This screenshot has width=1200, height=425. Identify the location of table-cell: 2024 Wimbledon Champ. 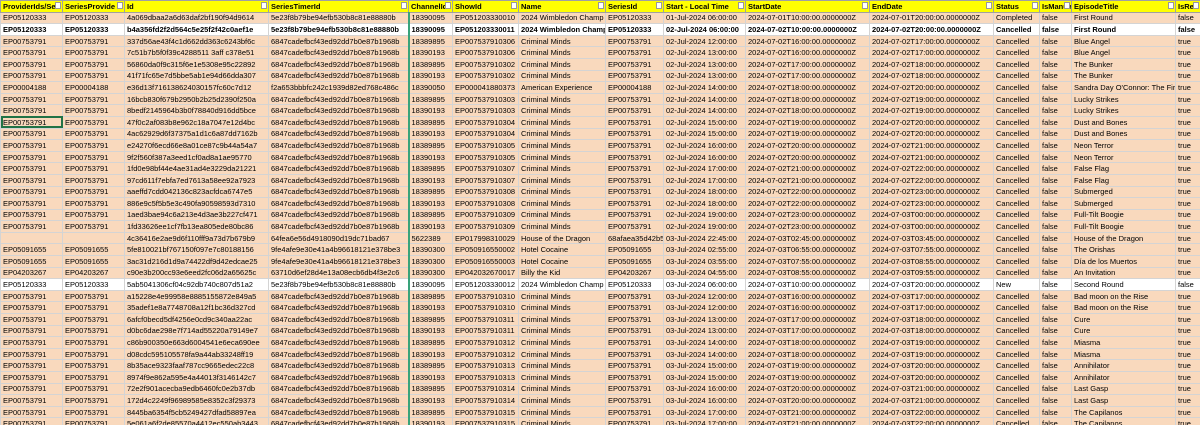
(562, 29).